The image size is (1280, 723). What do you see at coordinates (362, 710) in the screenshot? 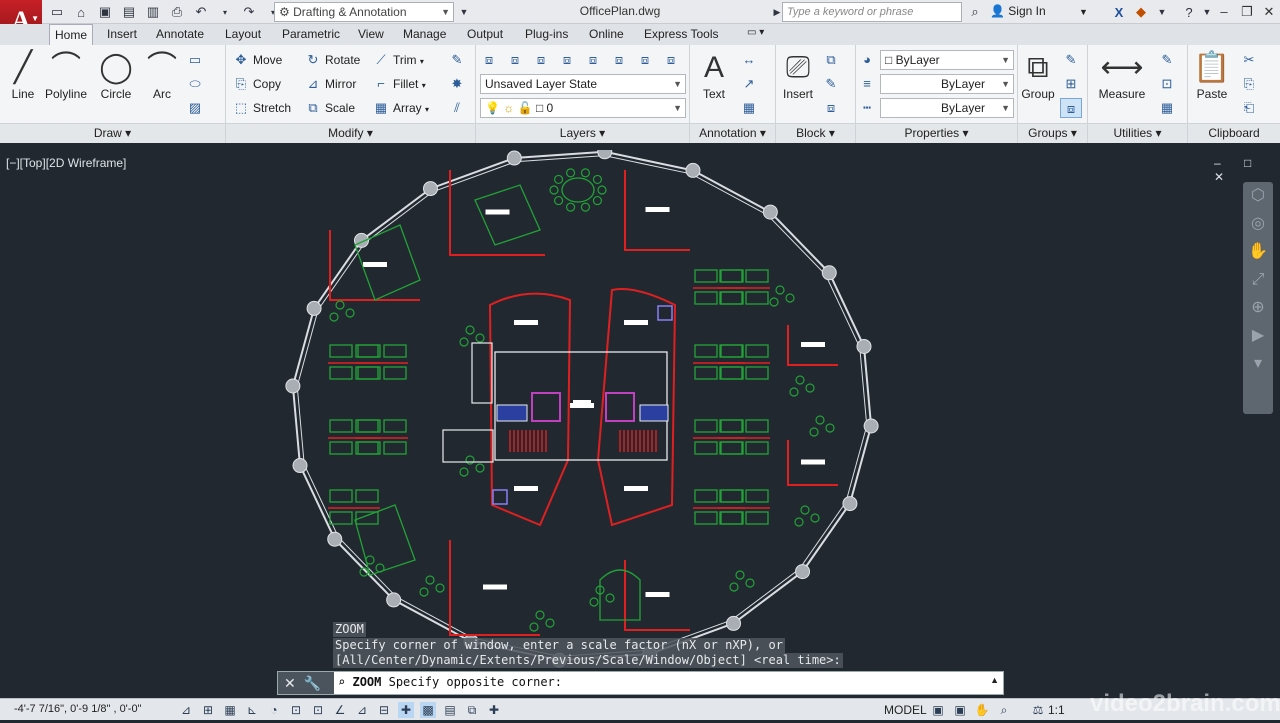
I see `ducs-icon: ⊿` at bounding box center [362, 710].